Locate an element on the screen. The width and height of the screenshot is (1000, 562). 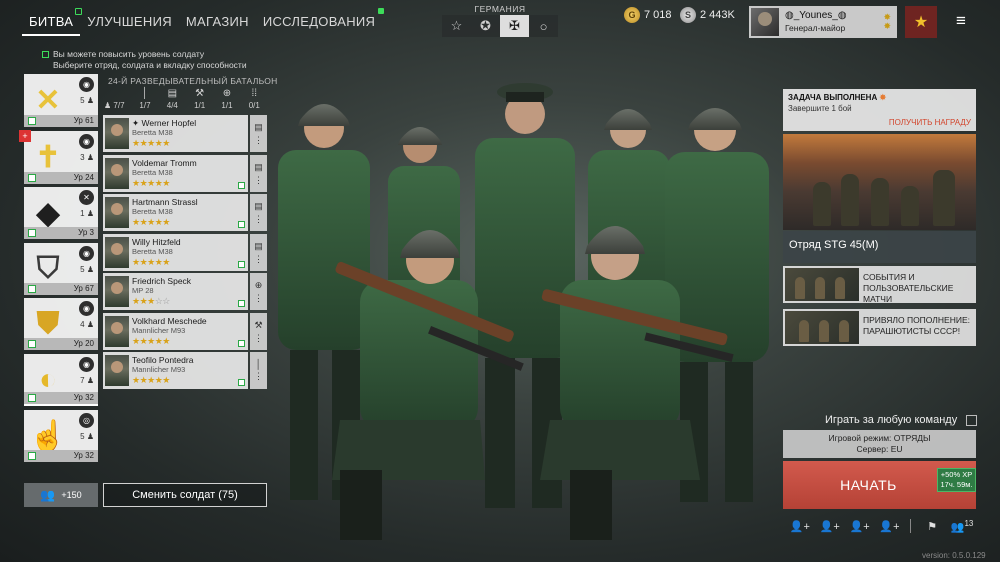
star-outline-icon: ☆ is located at coordinates (456, 25).